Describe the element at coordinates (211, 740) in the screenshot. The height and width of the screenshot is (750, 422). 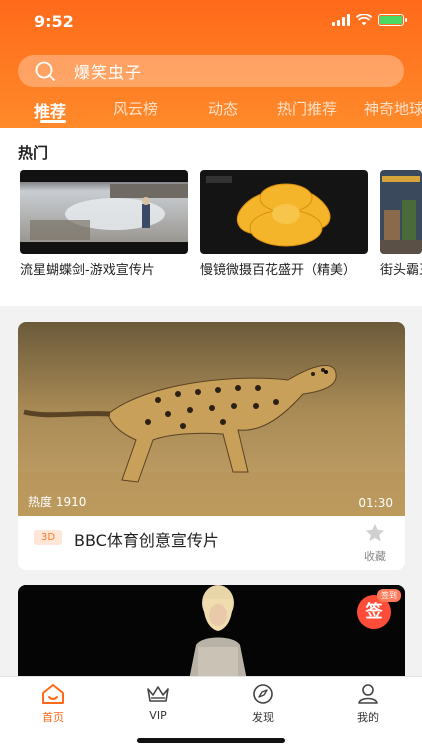
I see `home-indicator` at that location.